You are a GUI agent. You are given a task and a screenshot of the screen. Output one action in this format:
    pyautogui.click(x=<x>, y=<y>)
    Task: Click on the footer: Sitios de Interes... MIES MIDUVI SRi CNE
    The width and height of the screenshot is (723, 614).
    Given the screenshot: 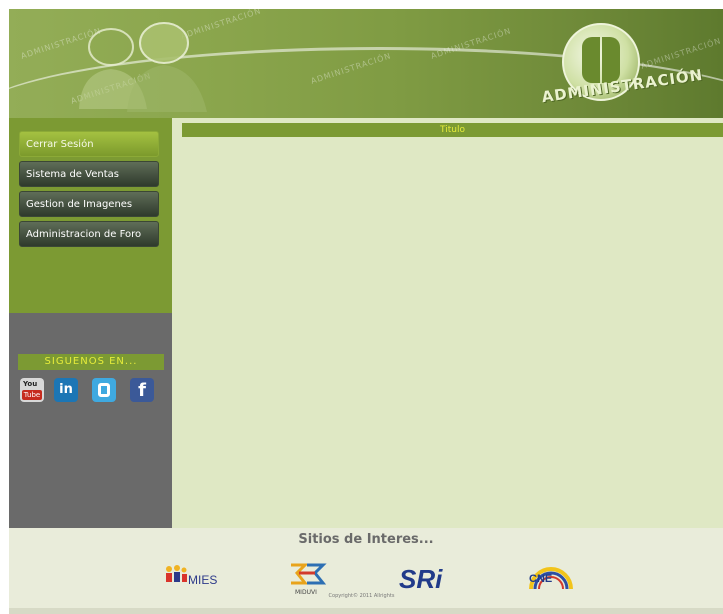 What is the action you would take?
    pyautogui.click(x=366, y=571)
    